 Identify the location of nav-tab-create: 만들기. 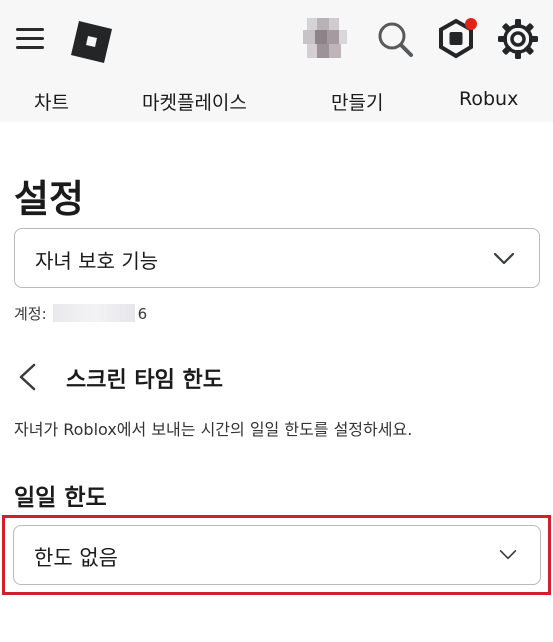
(357, 101).